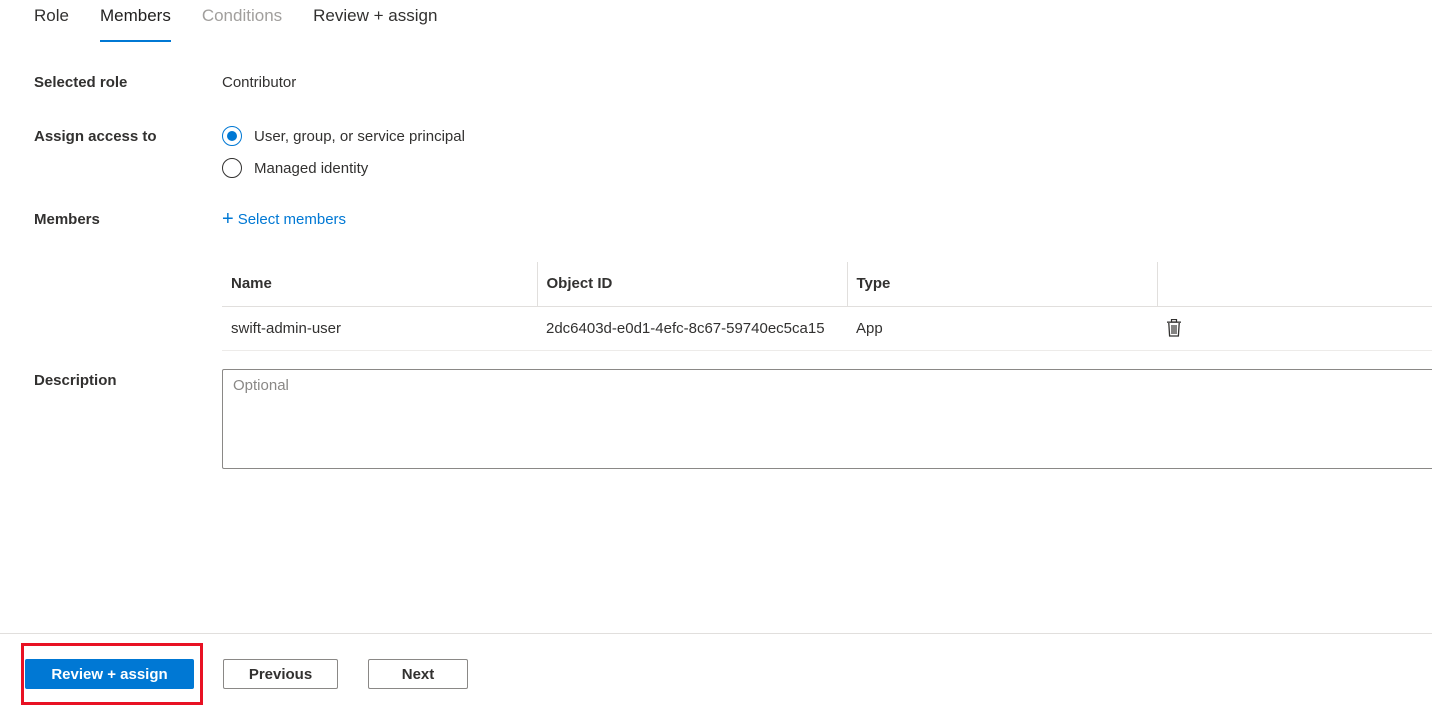 Image resolution: width=1432 pixels, height=725 pixels. Describe the element at coordinates (81, 82) in the screenshot. I see `selected-role-label: Selected role` at that location.